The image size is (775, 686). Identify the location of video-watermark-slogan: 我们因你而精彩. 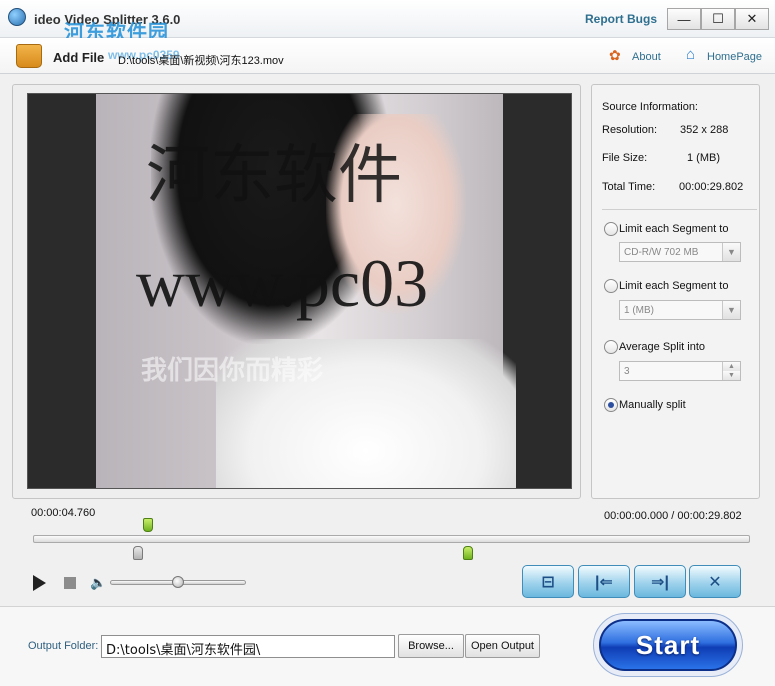
(232, 370).